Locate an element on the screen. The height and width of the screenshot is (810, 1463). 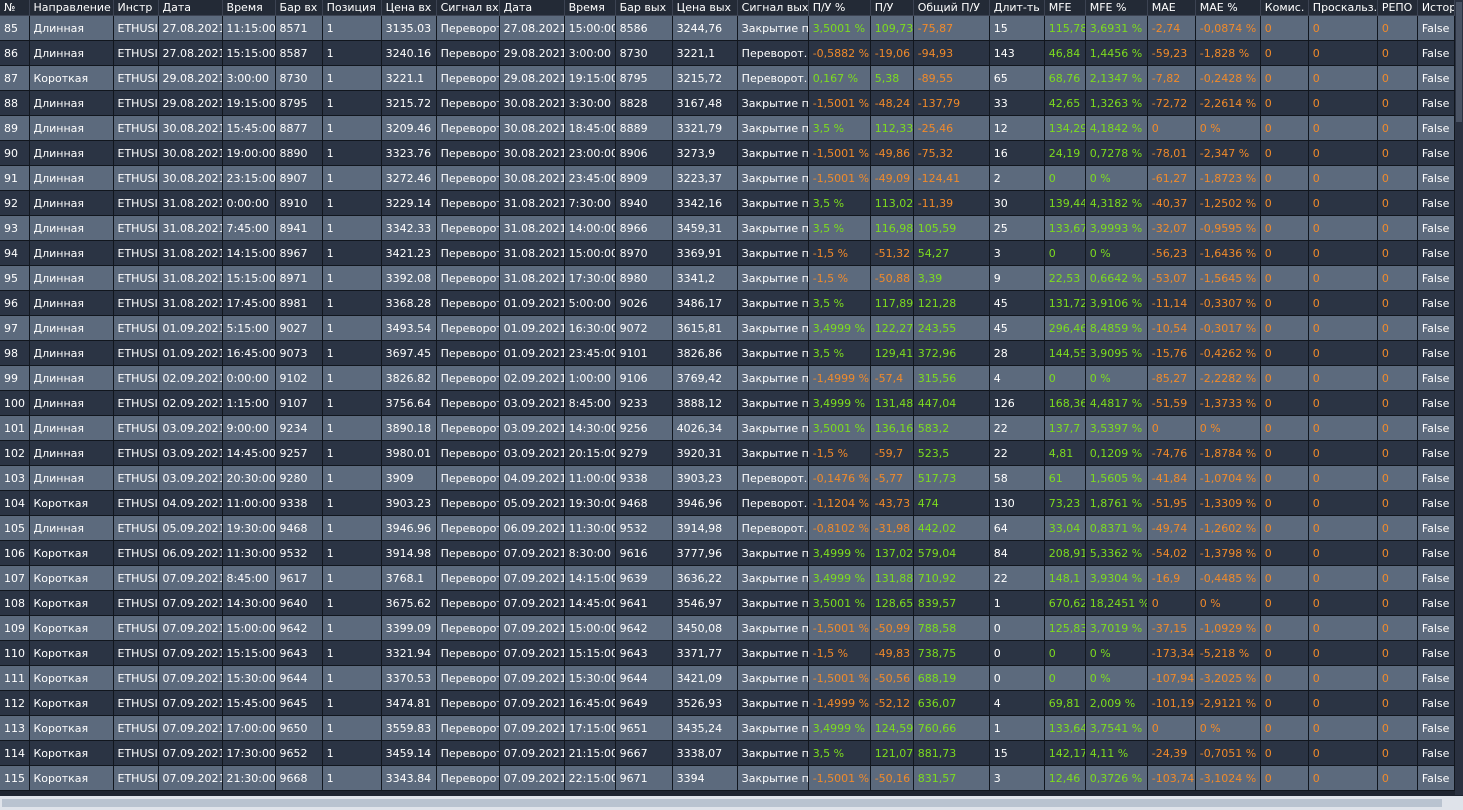
cell-entry-time: 19:30:00 is located at coordinates (249, 528).